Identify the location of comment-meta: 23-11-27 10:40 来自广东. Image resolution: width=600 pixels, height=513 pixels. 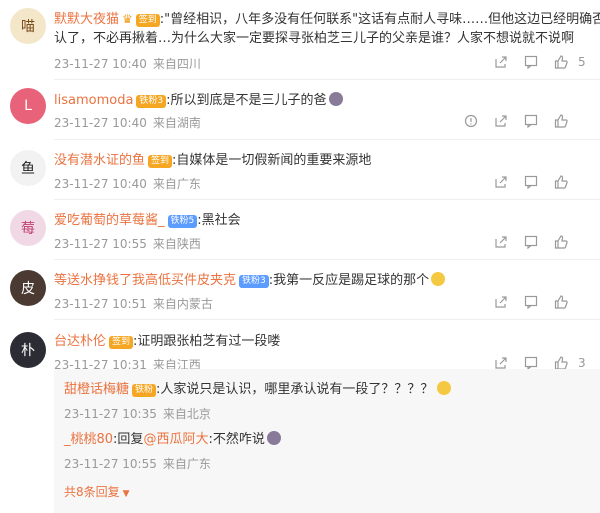
(127, 183).